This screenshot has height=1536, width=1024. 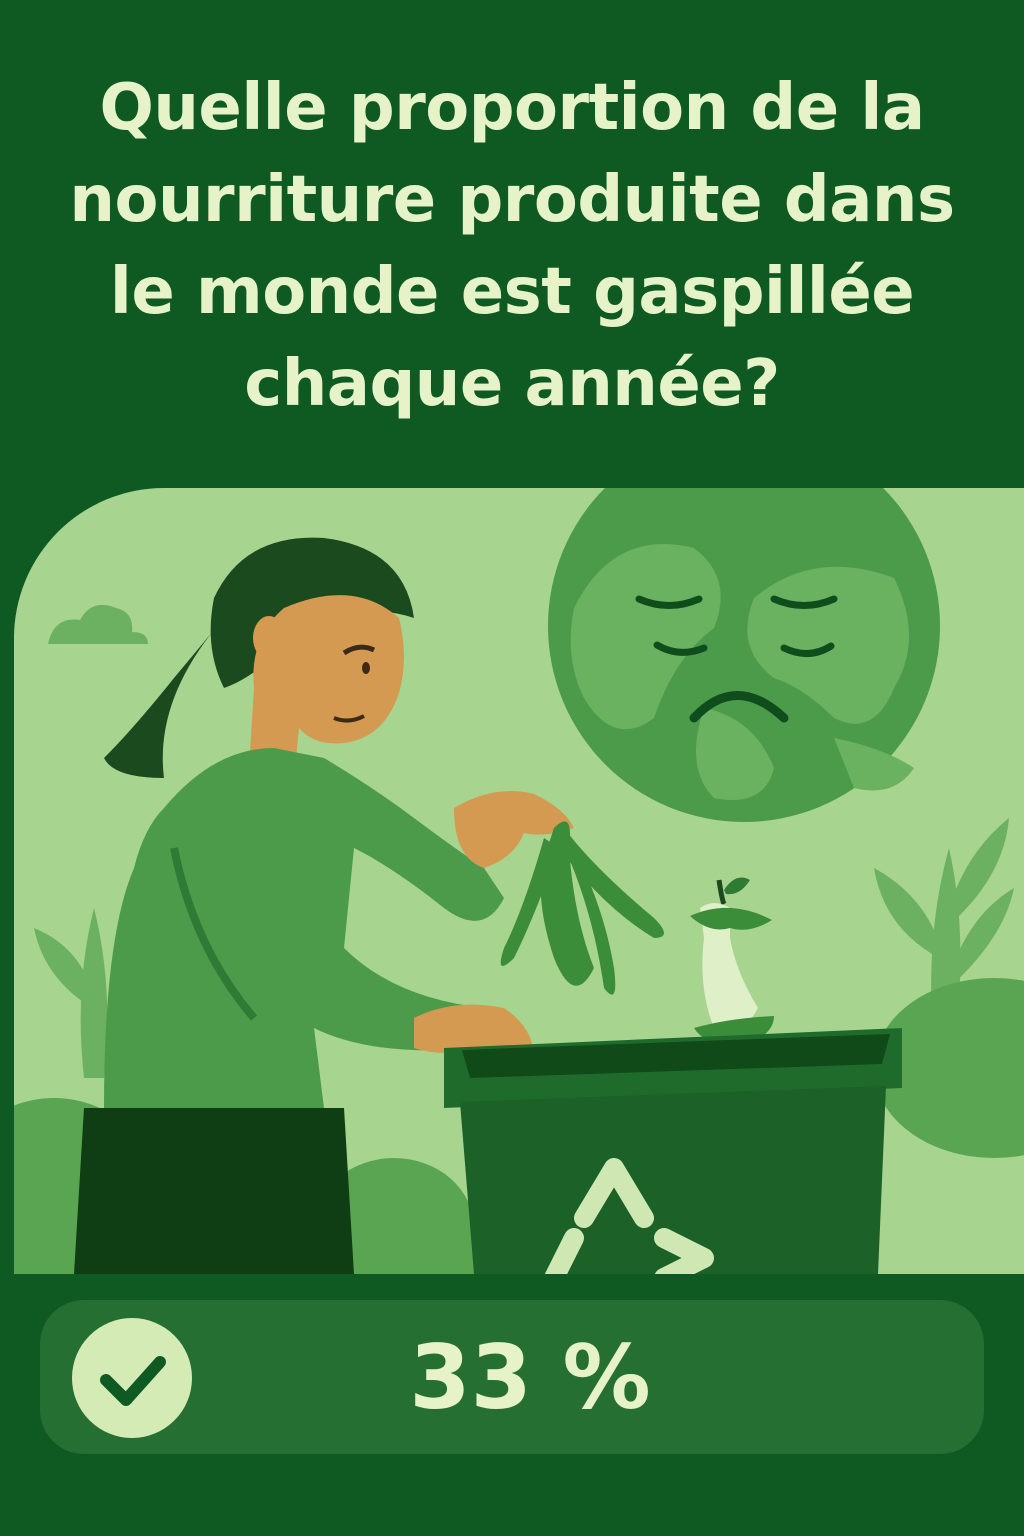 What do you see at coordinates (744, 655) in the screenshot?
I see `sad-earth-icon` at bounding box center [744, 655].